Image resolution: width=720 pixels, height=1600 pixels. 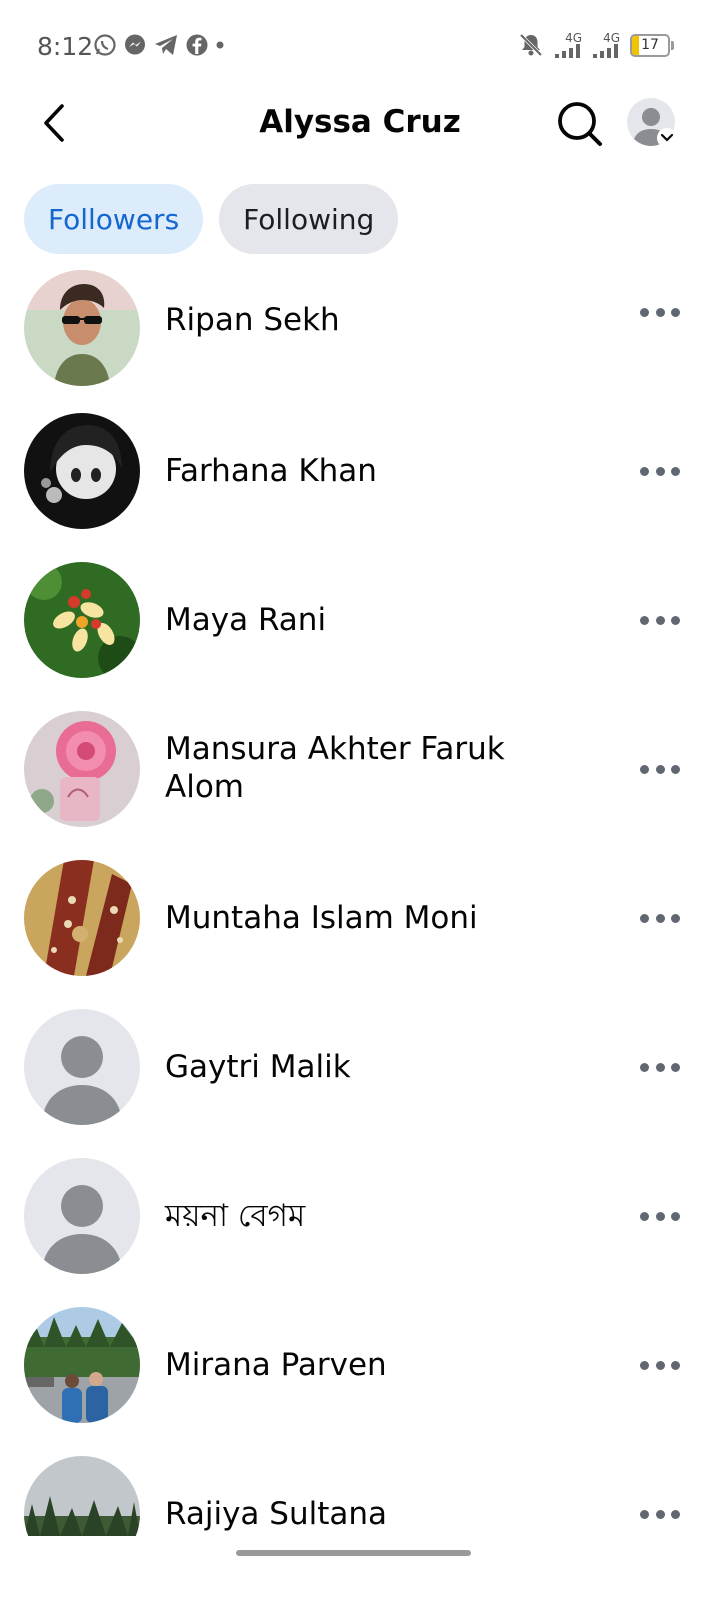 I want to click on bell-off-icon, so click(x=531, y=45).